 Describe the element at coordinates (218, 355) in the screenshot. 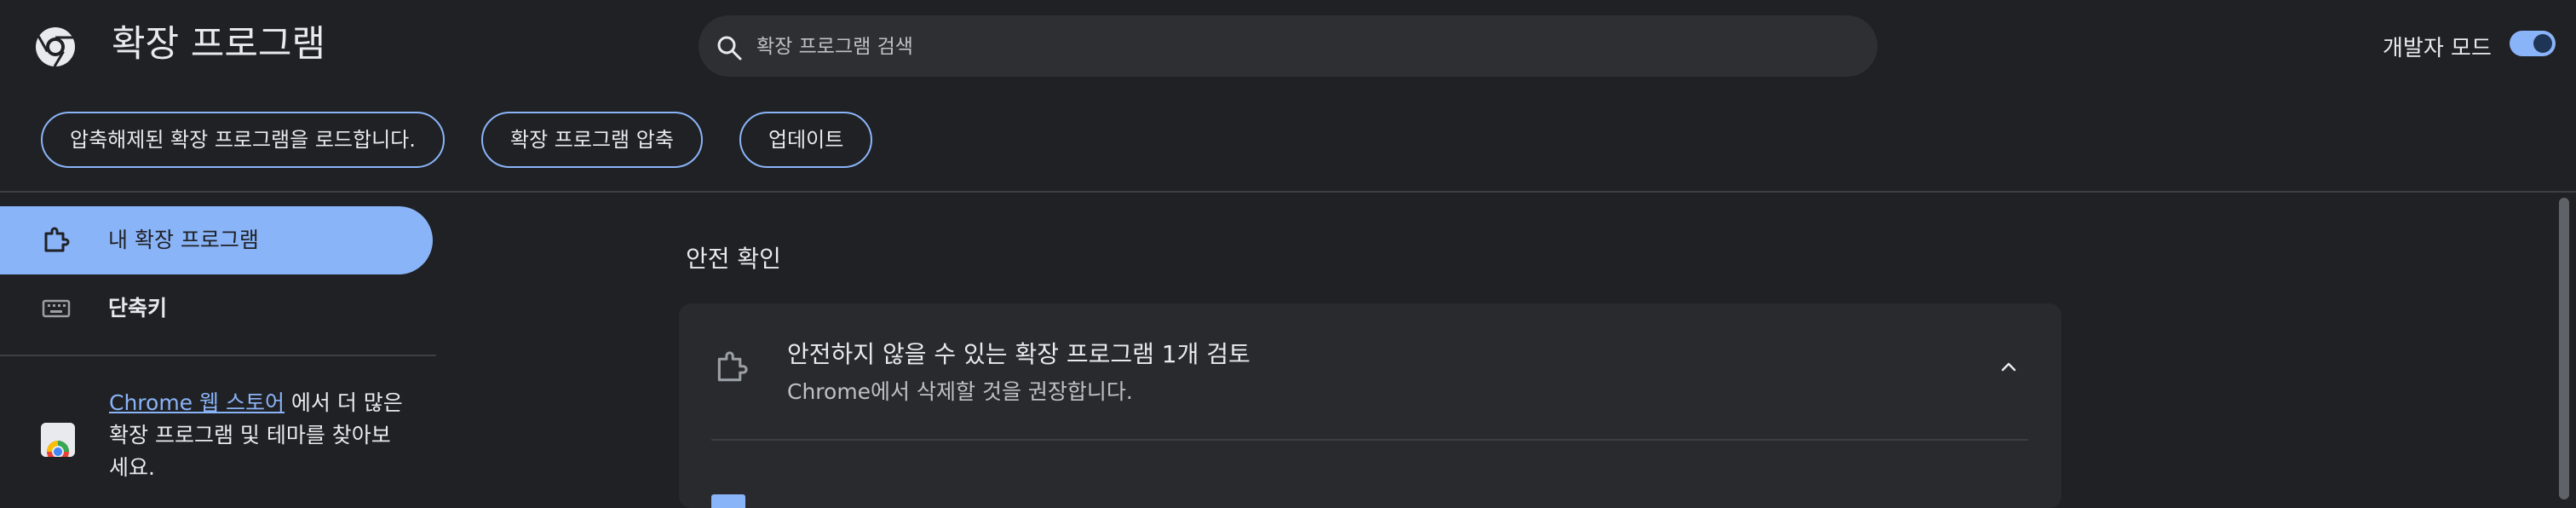

I see `sidebar-divider` at that location.